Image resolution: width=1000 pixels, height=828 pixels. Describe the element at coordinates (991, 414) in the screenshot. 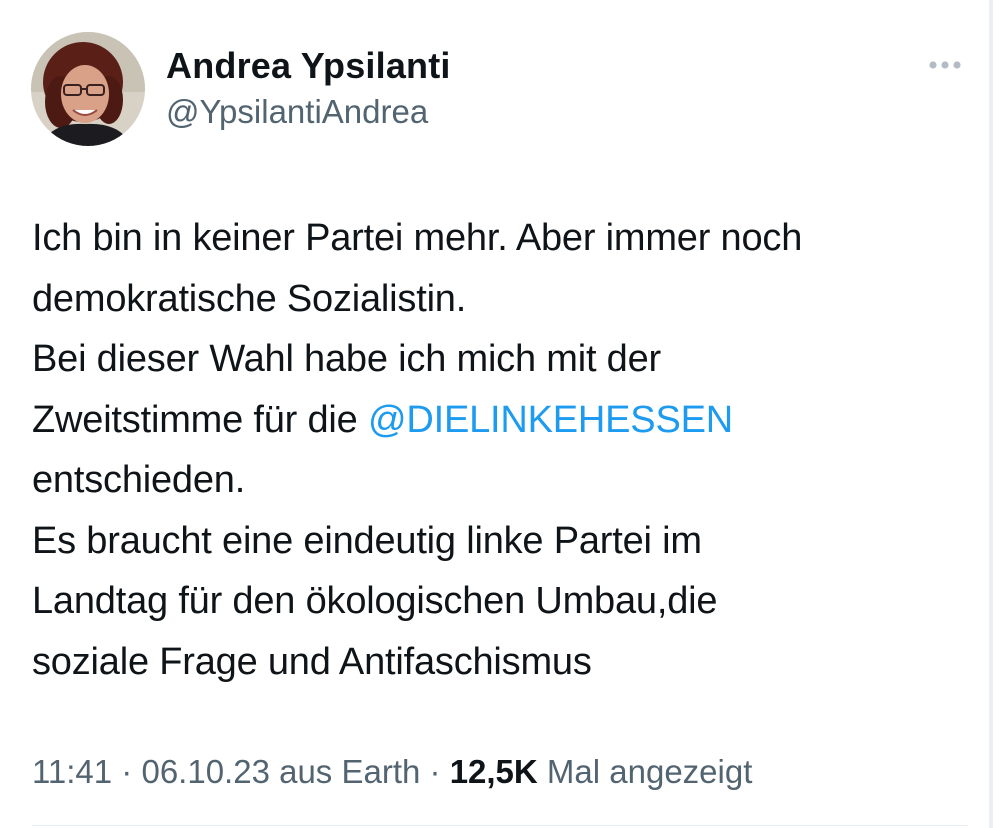

I see `scrollbar` at that location.